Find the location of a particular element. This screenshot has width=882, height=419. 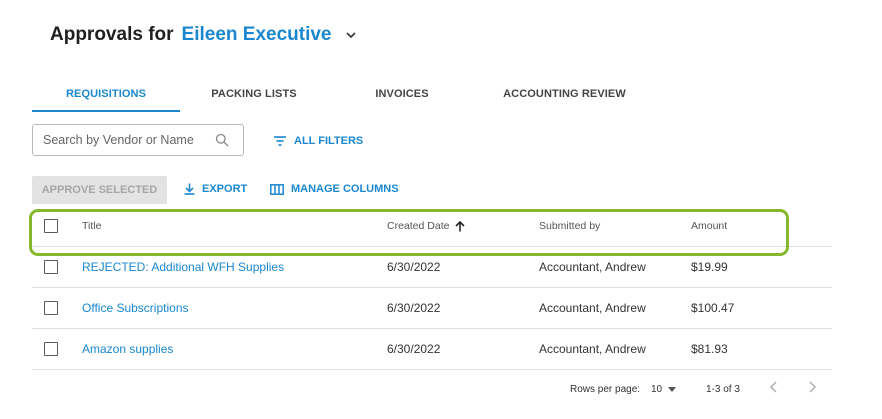

export-button: EXPORT is located at coordinates (215, 189).